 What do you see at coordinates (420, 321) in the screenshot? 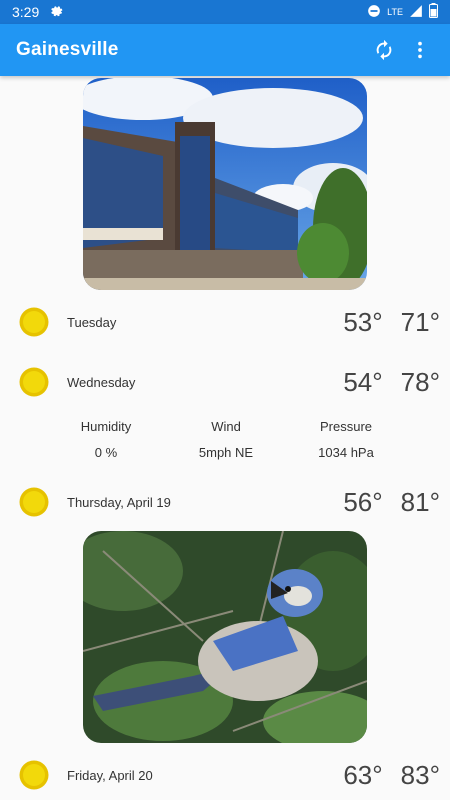
I see `high-temp: 71°` at bounding box center [420, 321].